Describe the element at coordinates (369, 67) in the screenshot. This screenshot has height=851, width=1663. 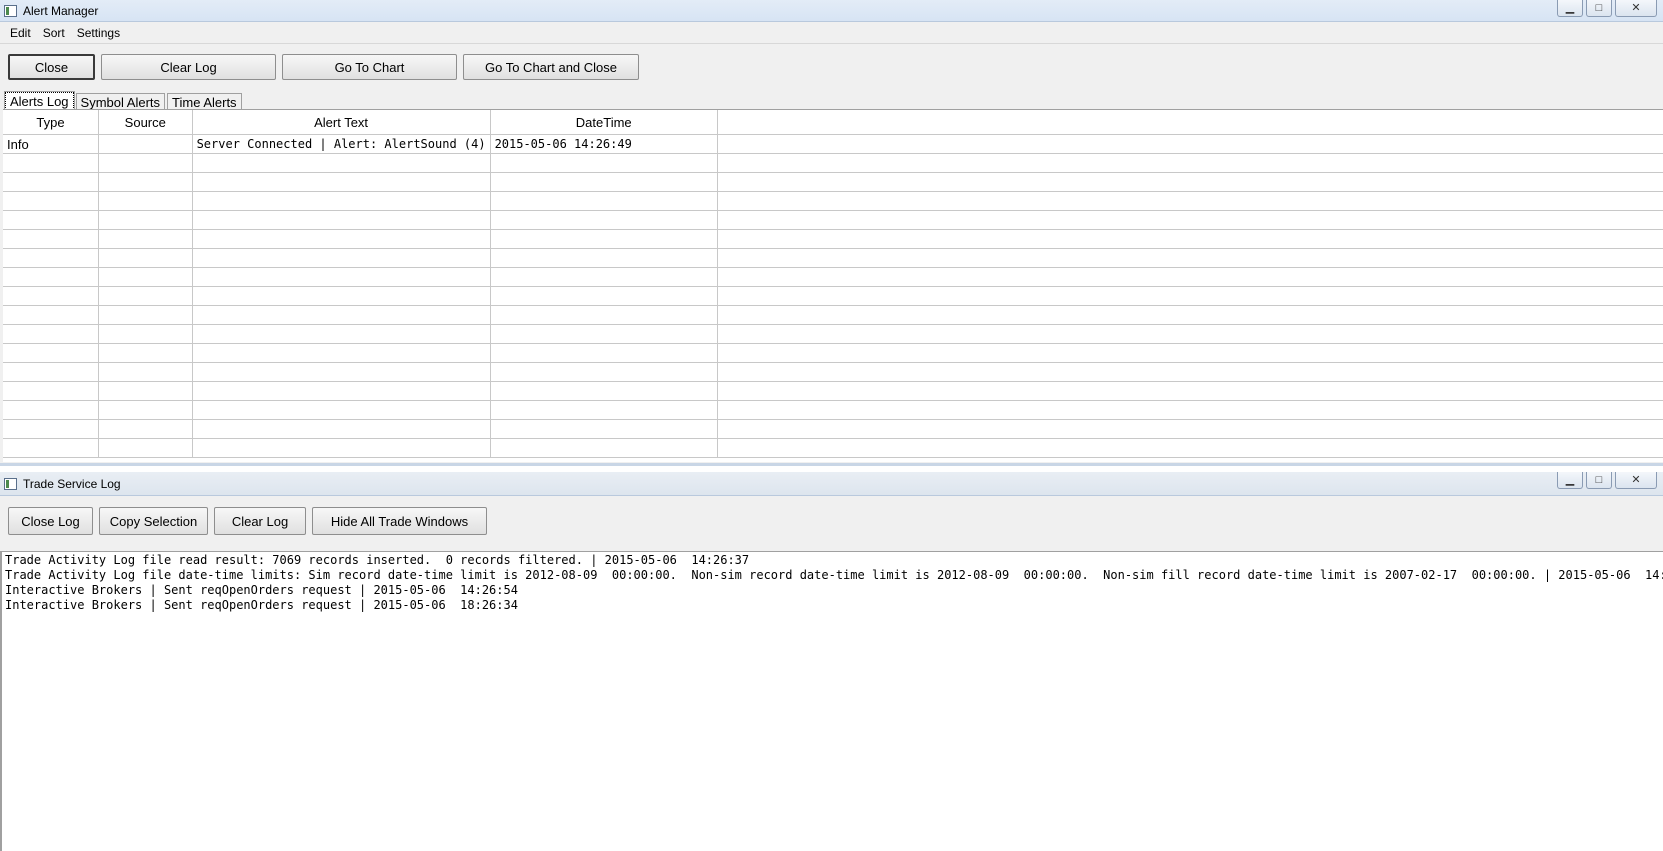
I see `go-to-chart-button: Go To Chart` at that location.